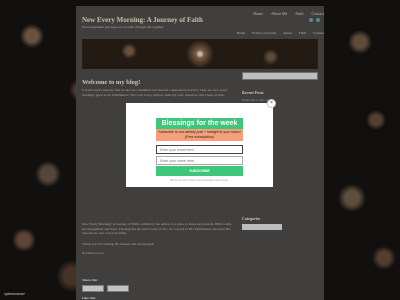 The image size is (400, 300). Describe the element at coordinates (271, 103) in the screenshot. I see `close-icon: ×` at that location.